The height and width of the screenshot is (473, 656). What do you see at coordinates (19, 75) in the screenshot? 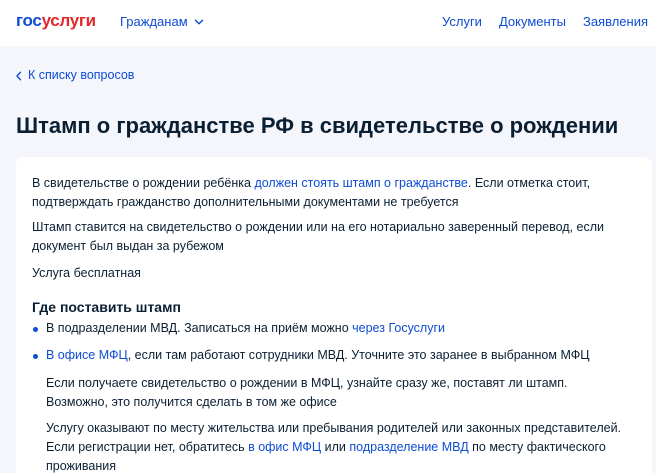
I see `chevron-left-icon` at bounding box center [19, 75].